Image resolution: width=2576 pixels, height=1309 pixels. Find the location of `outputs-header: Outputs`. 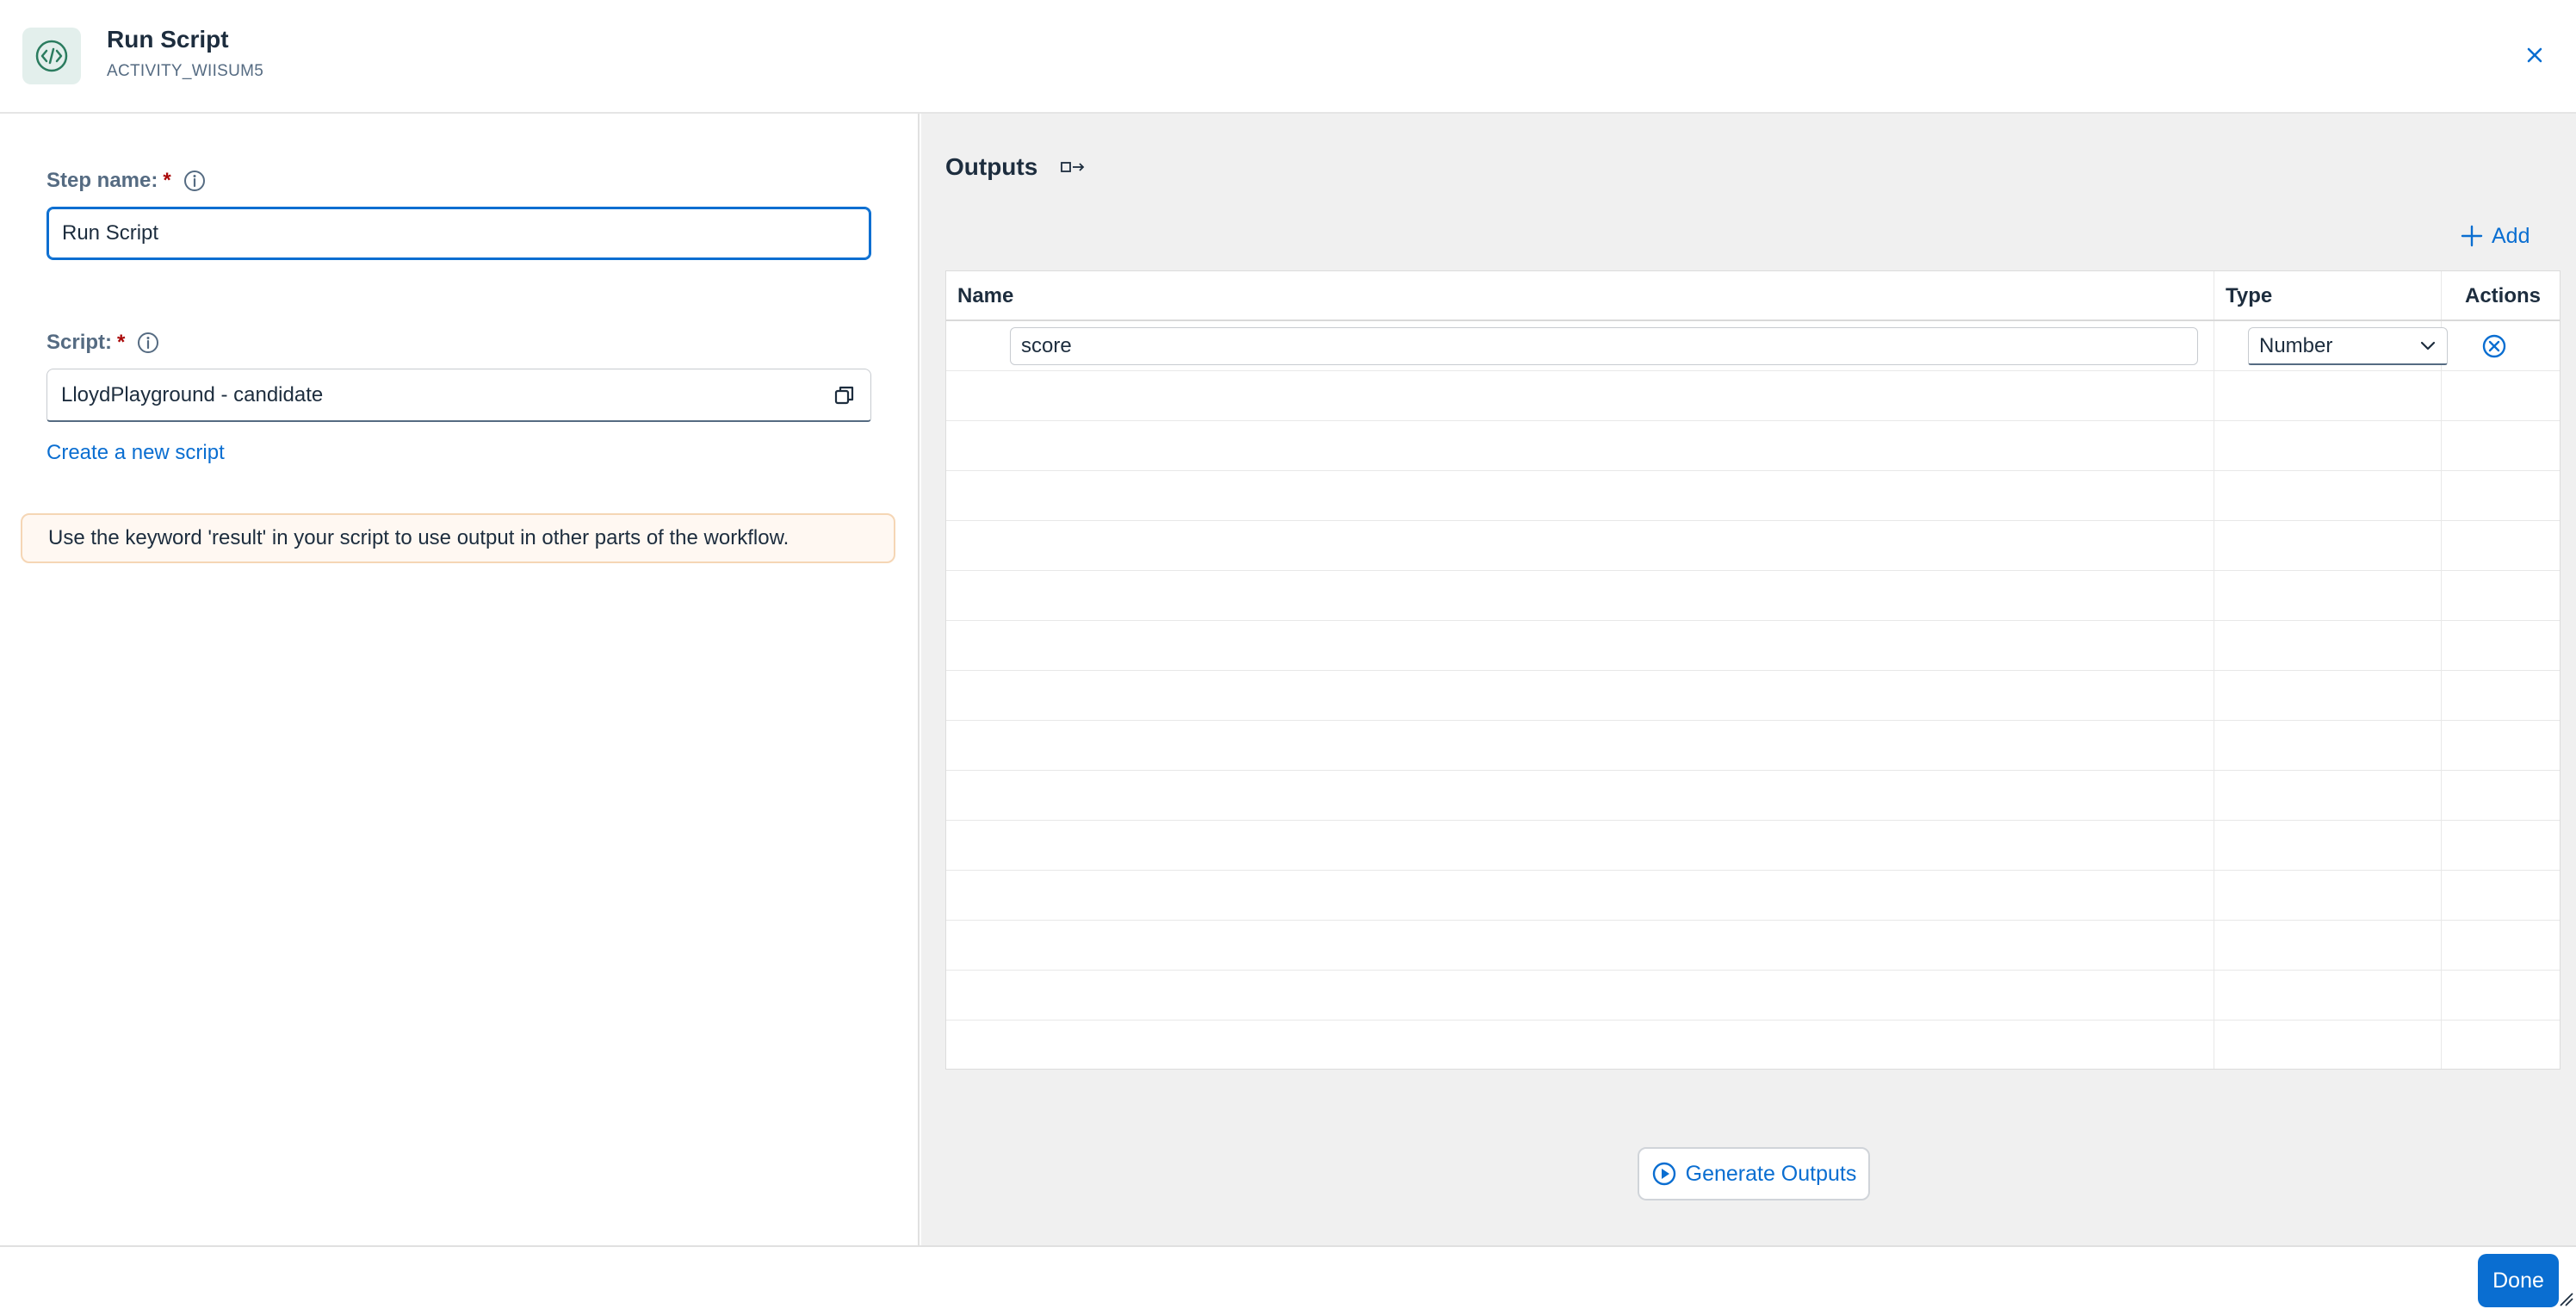

outputs-header: Outputs is located at coordinates (1015, 167).